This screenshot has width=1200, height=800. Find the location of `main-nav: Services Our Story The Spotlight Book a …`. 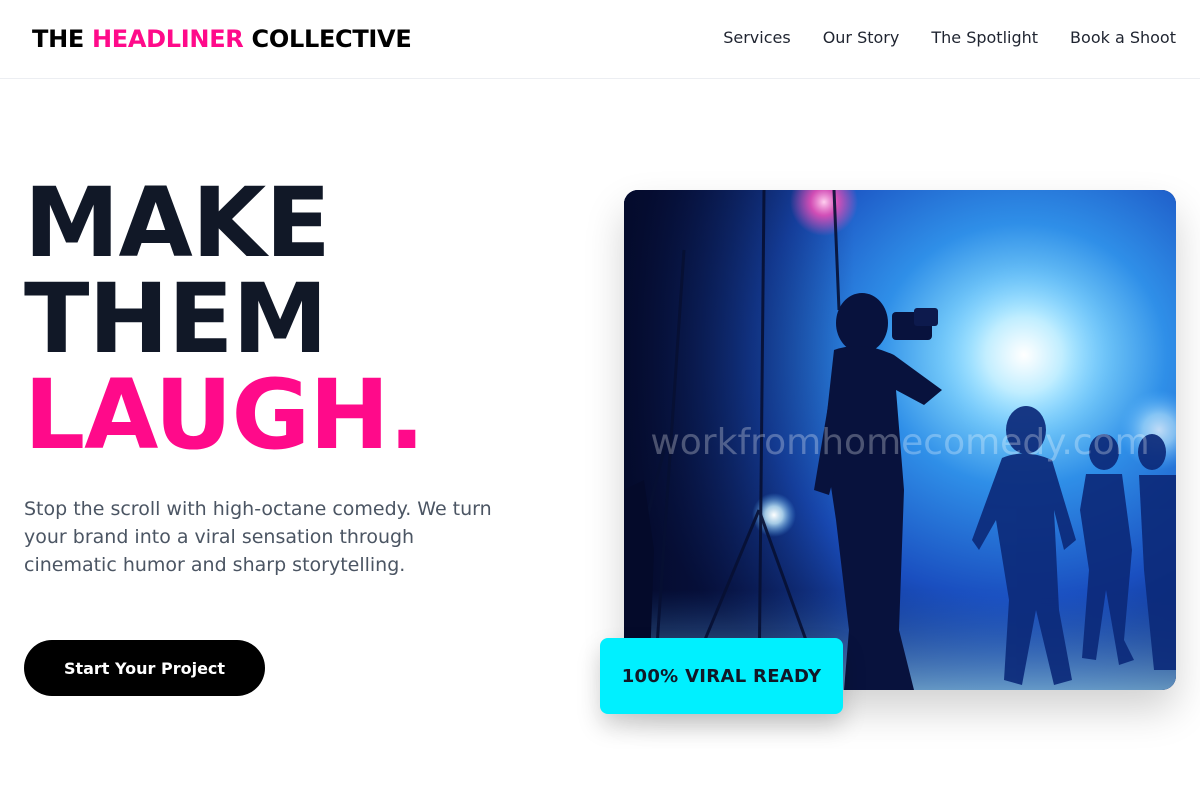

main-nav: Services Our Story The Spotlight Book a … is located at coordinates (949, 38).